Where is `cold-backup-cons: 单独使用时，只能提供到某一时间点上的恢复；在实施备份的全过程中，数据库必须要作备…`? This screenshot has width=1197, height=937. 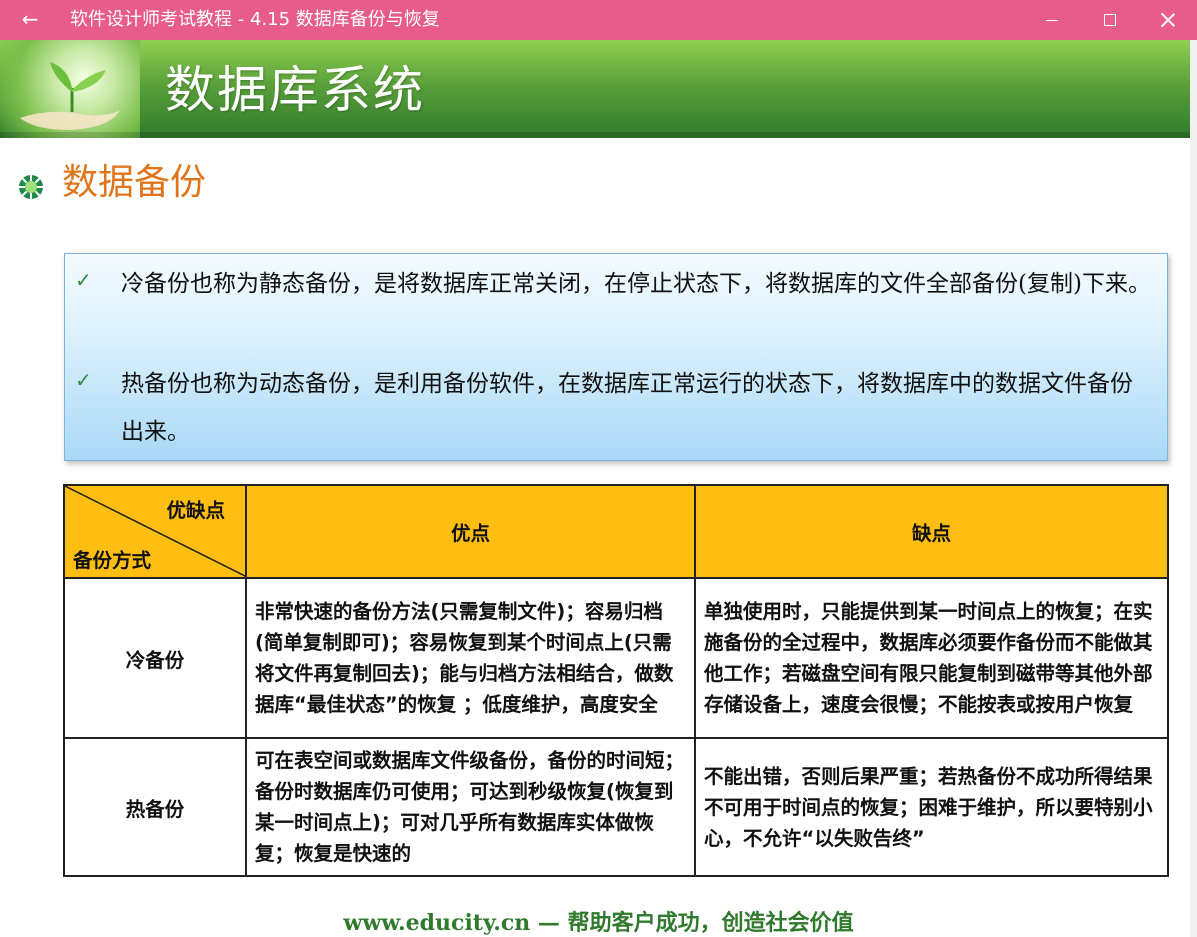 cold-backup-cons: 单独使用时，只能提供到某一时间点上的恢复；在实施备份的全过程中，数据库必须要作备… is located at coordinates (931, 658).